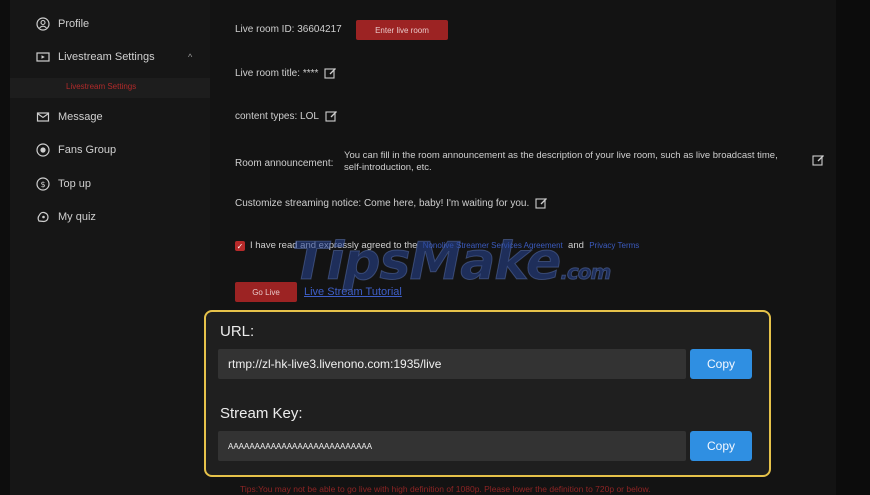 This screenshot has width=870, height=495. What do you see at coordinates (240, 246) in the screenshot?
I see `agreement-checkbox: ✓` at bounding box center [240, 246].